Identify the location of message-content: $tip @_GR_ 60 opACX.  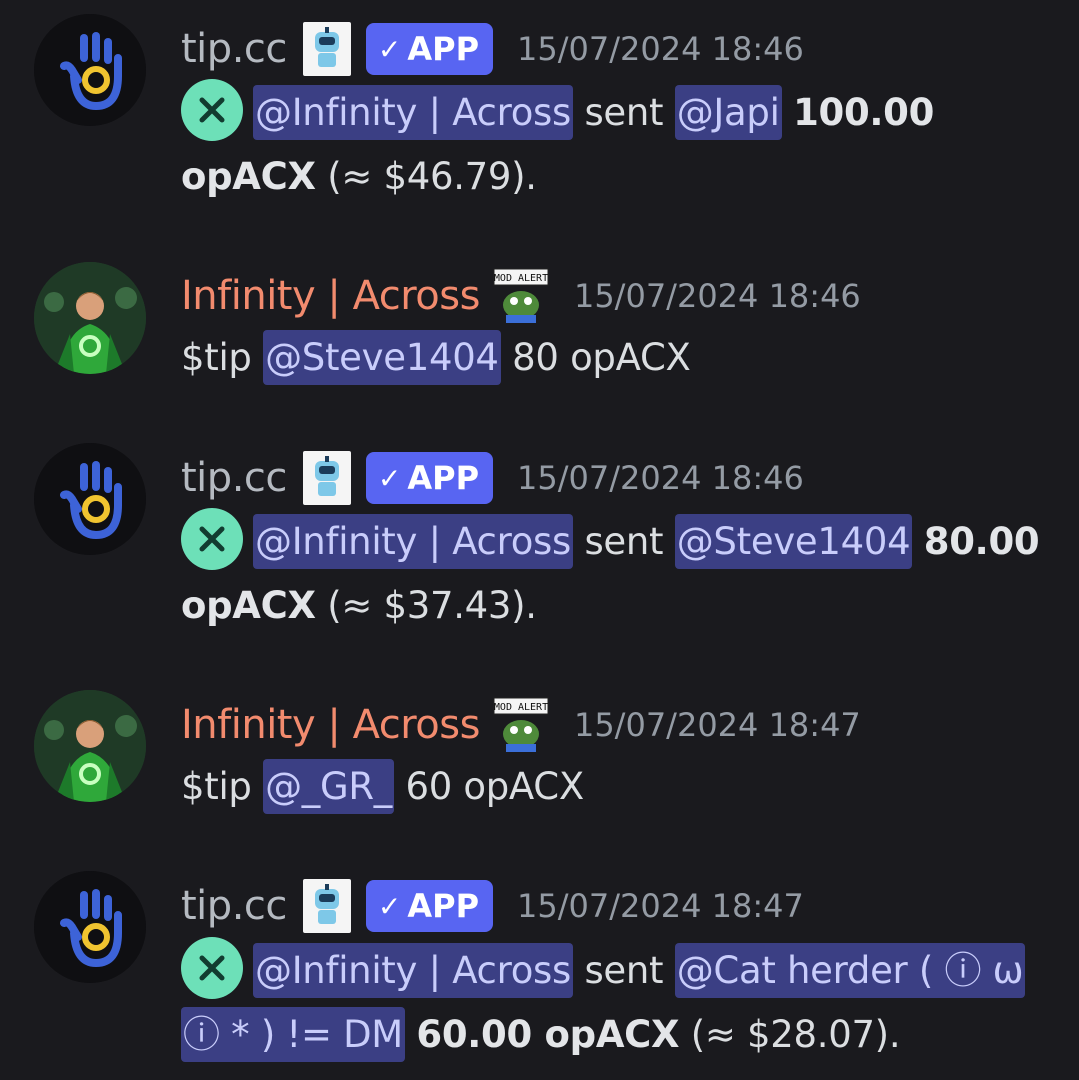
(611, 787).